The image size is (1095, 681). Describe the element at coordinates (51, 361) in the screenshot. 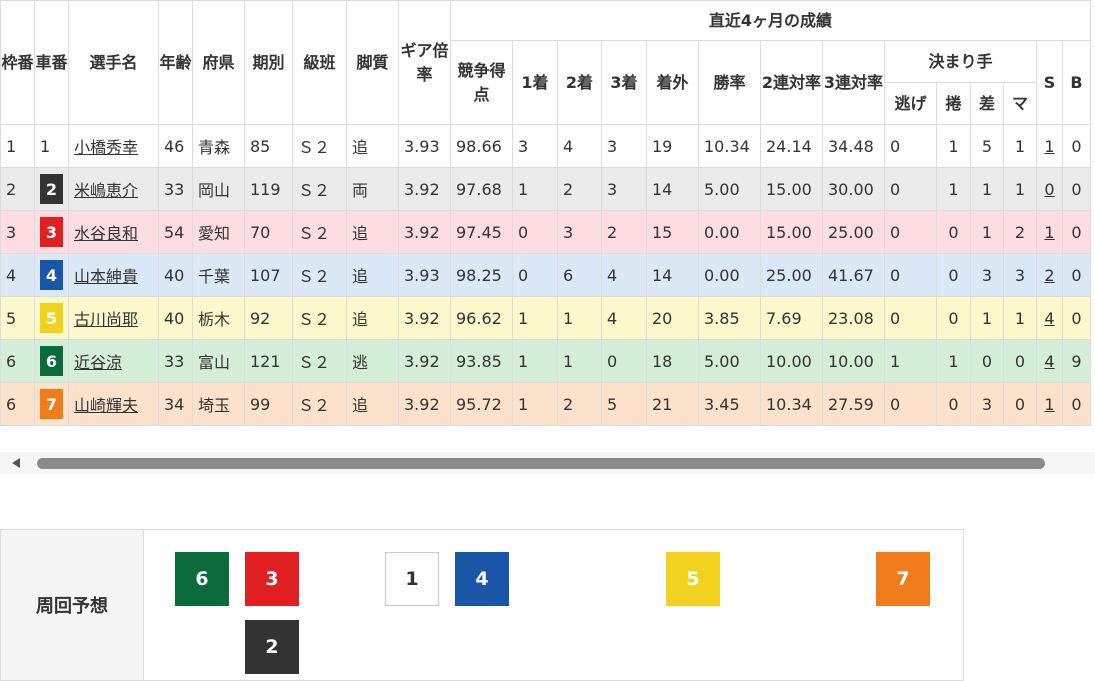

I see `cell-sha: 6` at that location.